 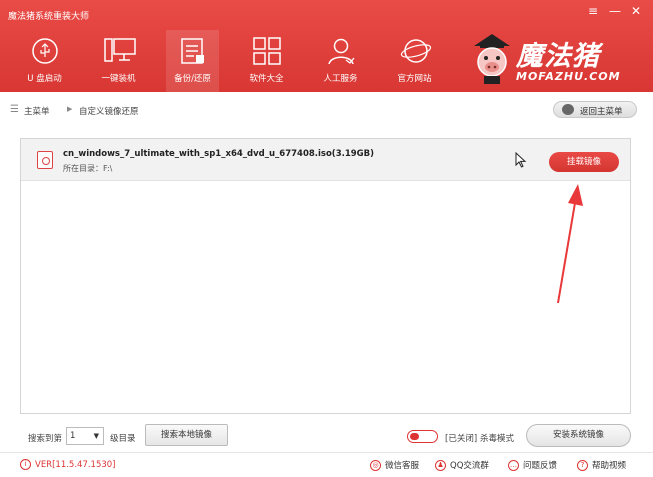 I want to click on search-level-prefix: 搜索到第, so click(x=45, y=439).